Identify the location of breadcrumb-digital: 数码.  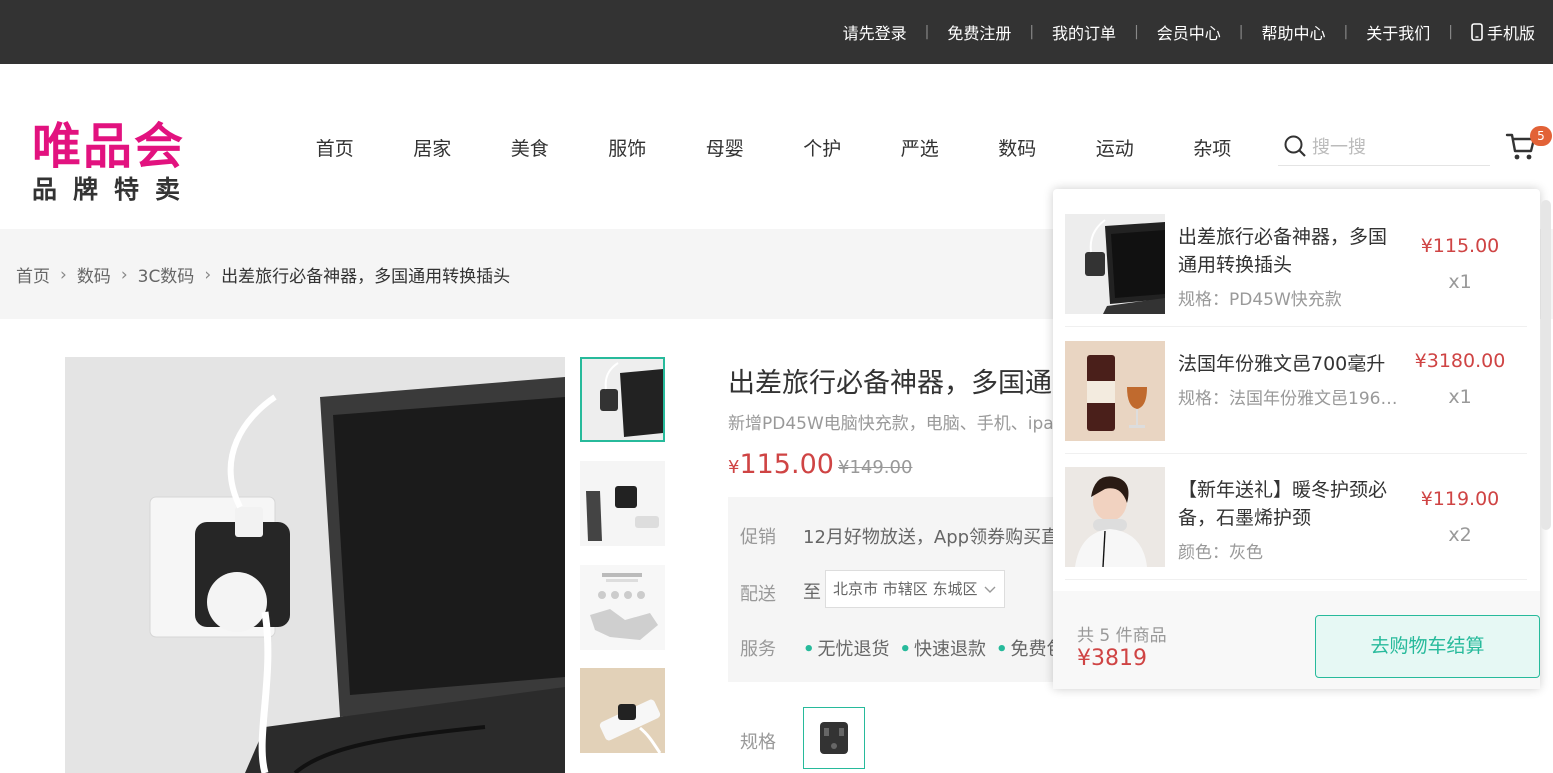
(94, 274).